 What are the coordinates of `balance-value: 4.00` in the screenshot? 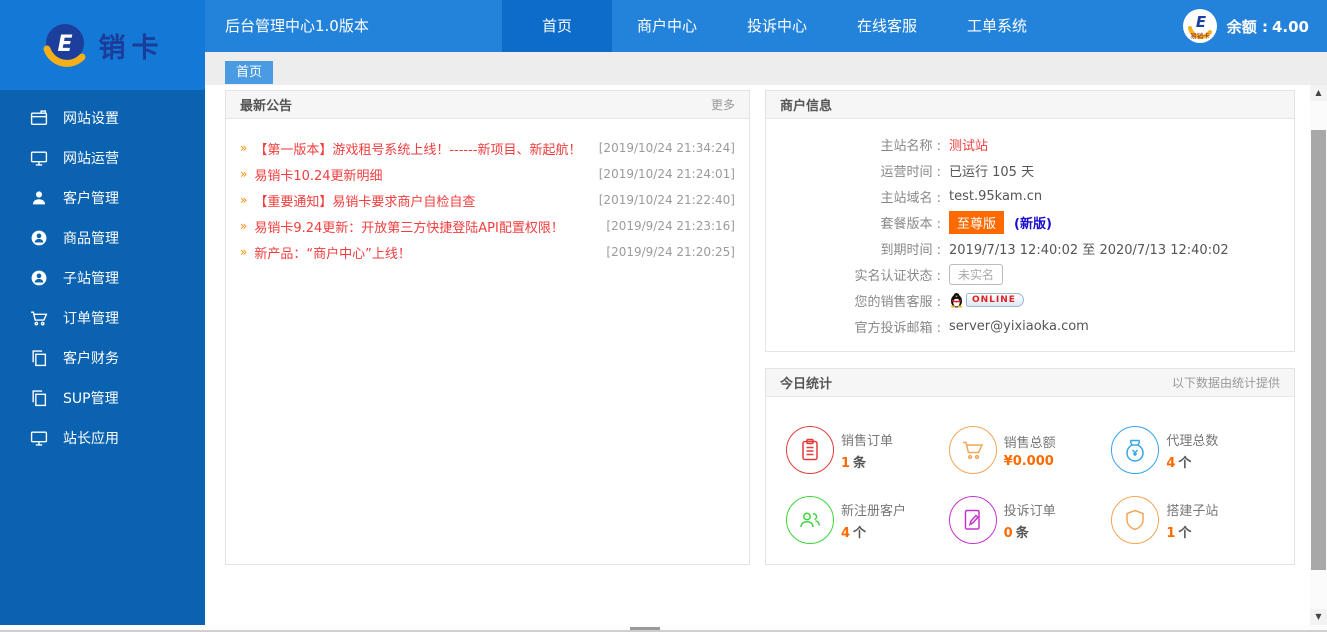 It's located at (1290, 26).